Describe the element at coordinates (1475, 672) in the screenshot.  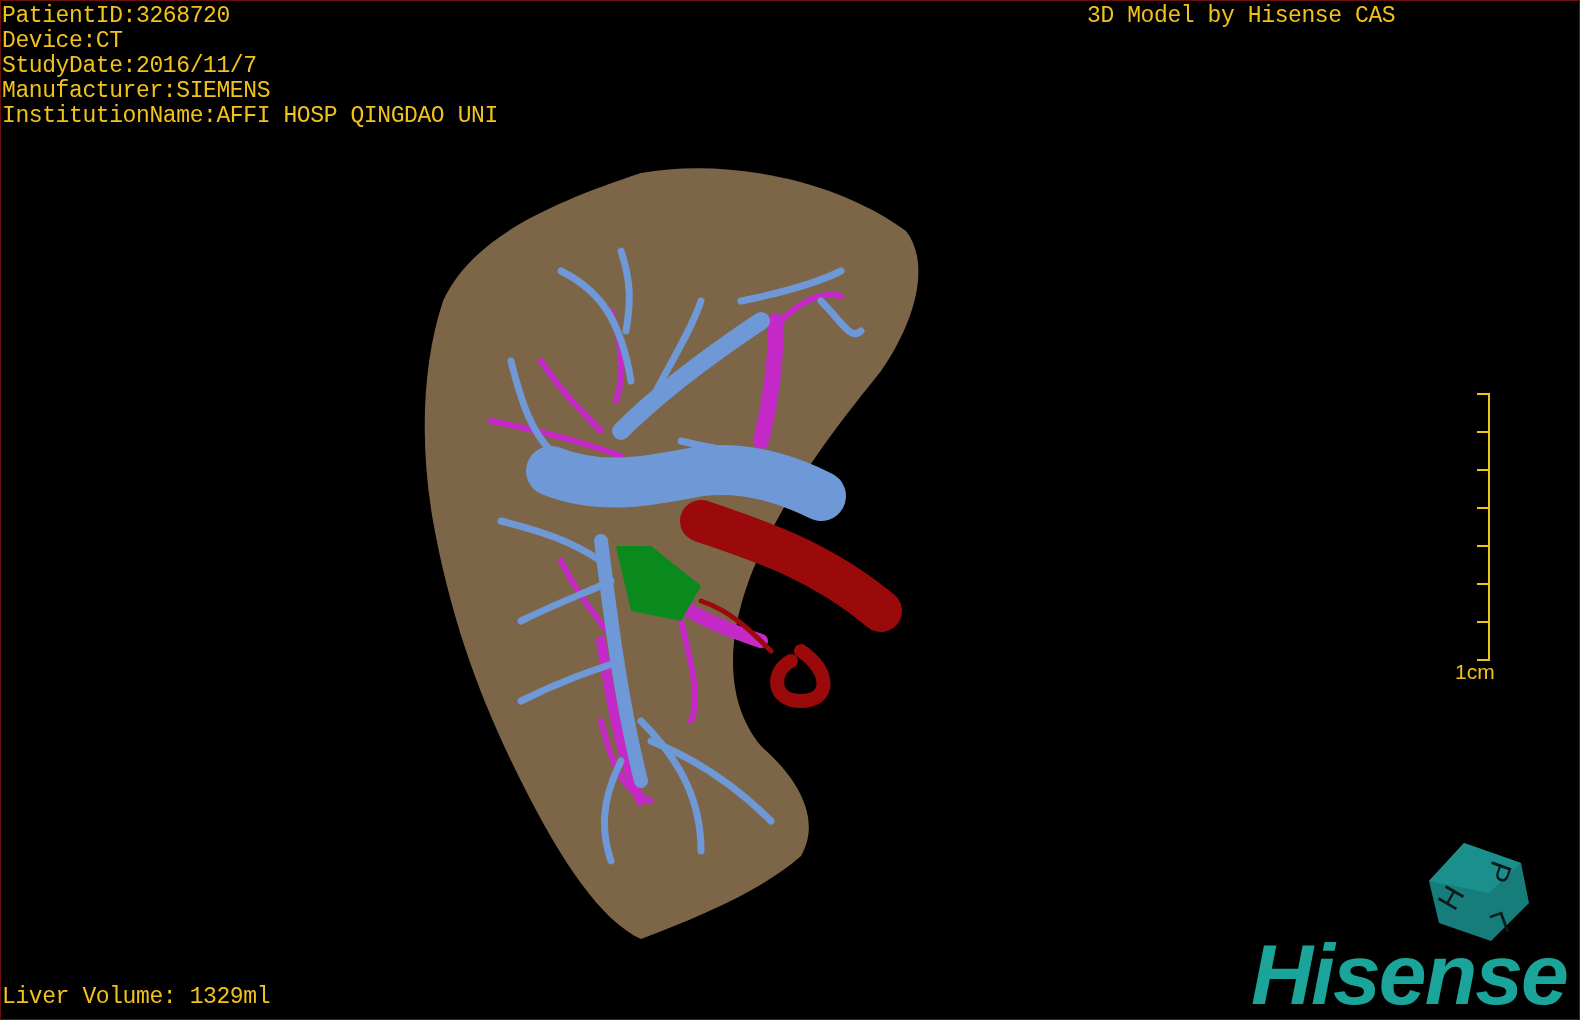
I see `scale-label: 1cm` at that location.